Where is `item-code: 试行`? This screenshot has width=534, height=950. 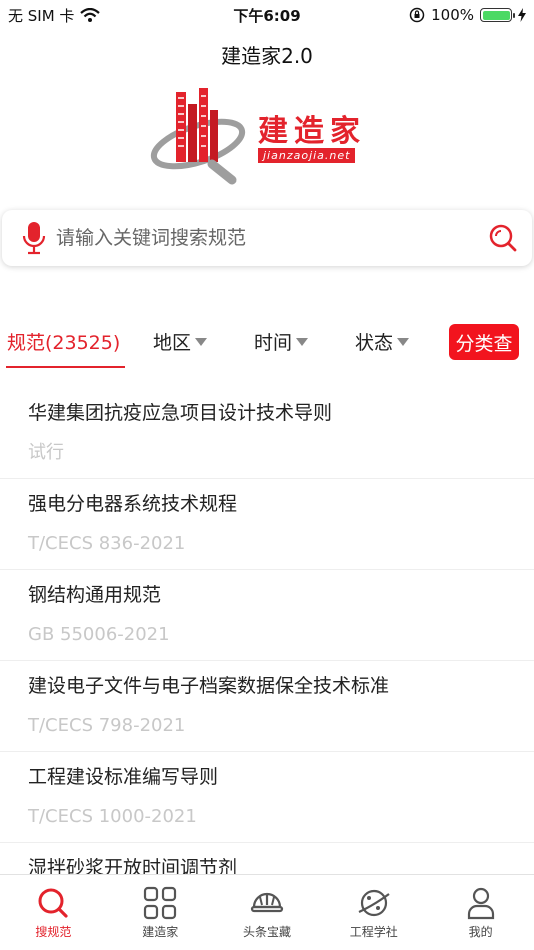 item-code: 试行 is located at coordinates (46, 452).